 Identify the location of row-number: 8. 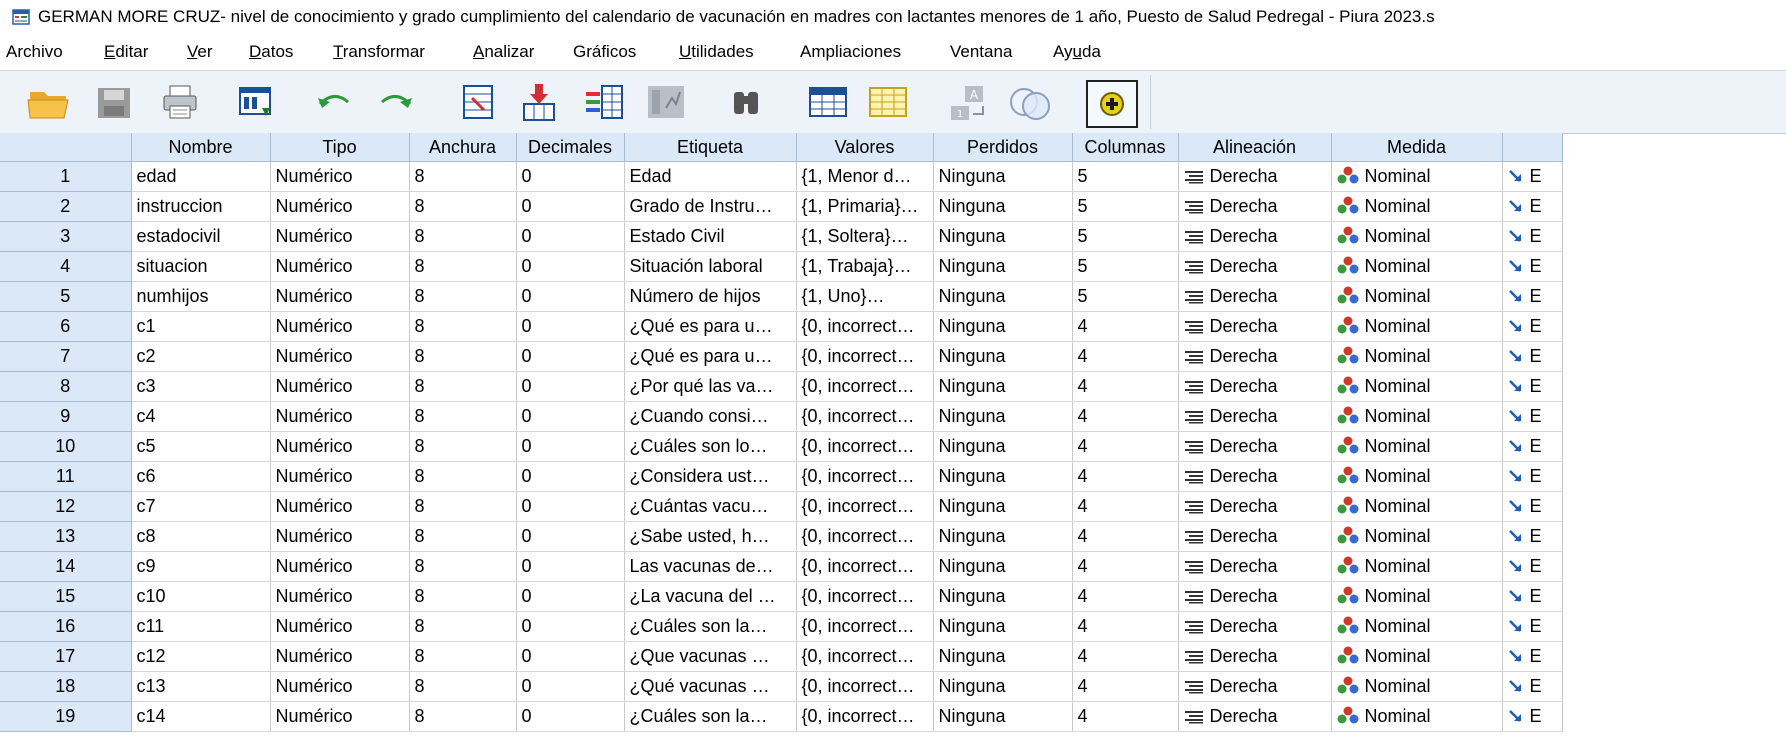
(66, 386).